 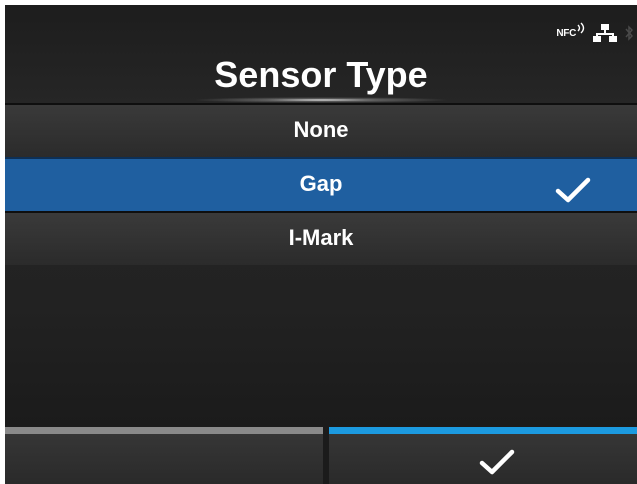 I want to click on bluetooth-icon, so click(x=629, y=33).